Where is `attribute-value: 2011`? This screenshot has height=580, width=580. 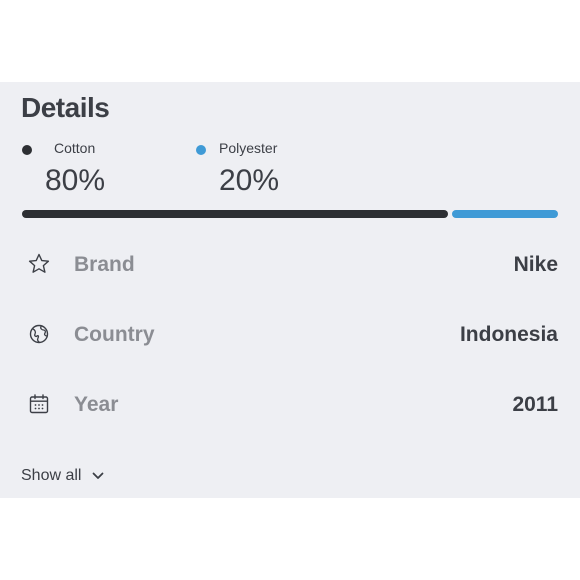 attribute-value: 2011 is located at coordinates (535, 404).